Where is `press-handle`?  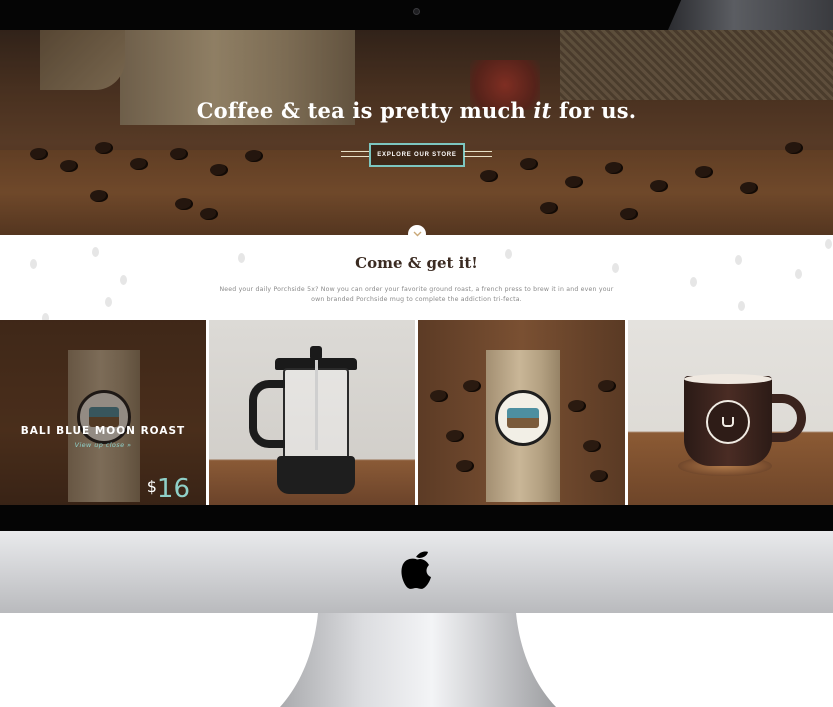
press-handle is located at coordinates (267, 414).